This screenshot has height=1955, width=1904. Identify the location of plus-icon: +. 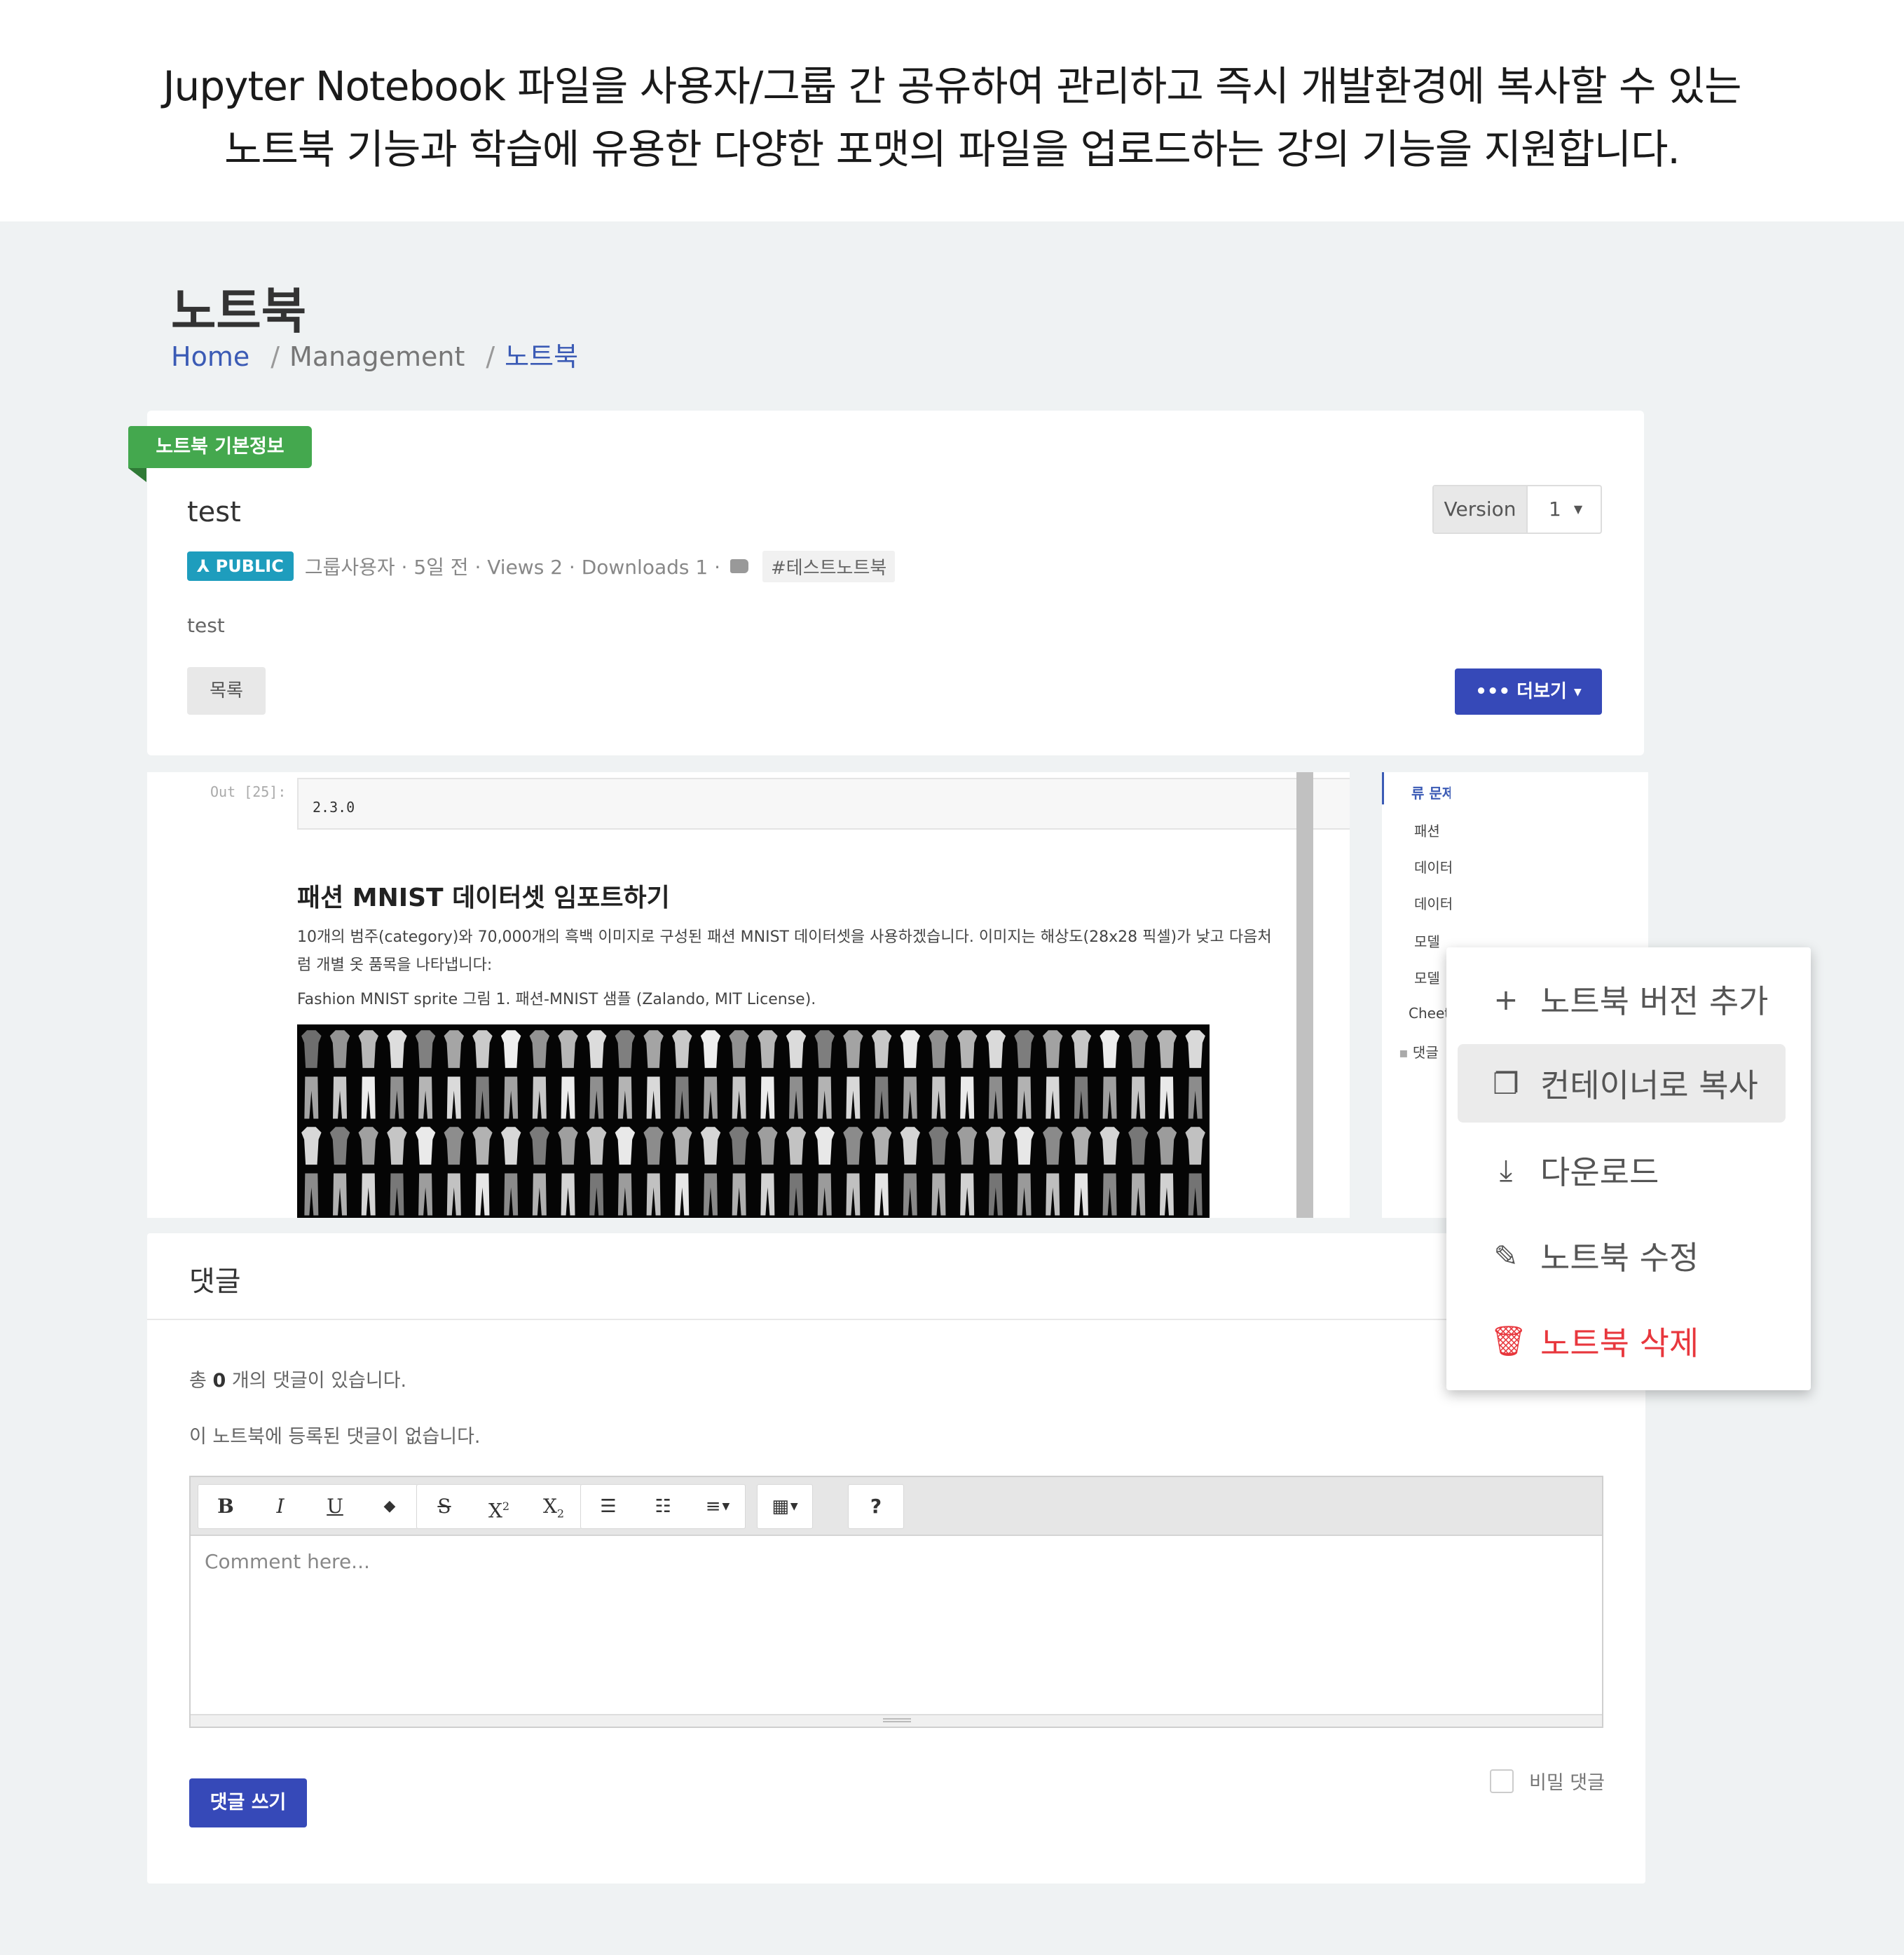
(1506, 999).